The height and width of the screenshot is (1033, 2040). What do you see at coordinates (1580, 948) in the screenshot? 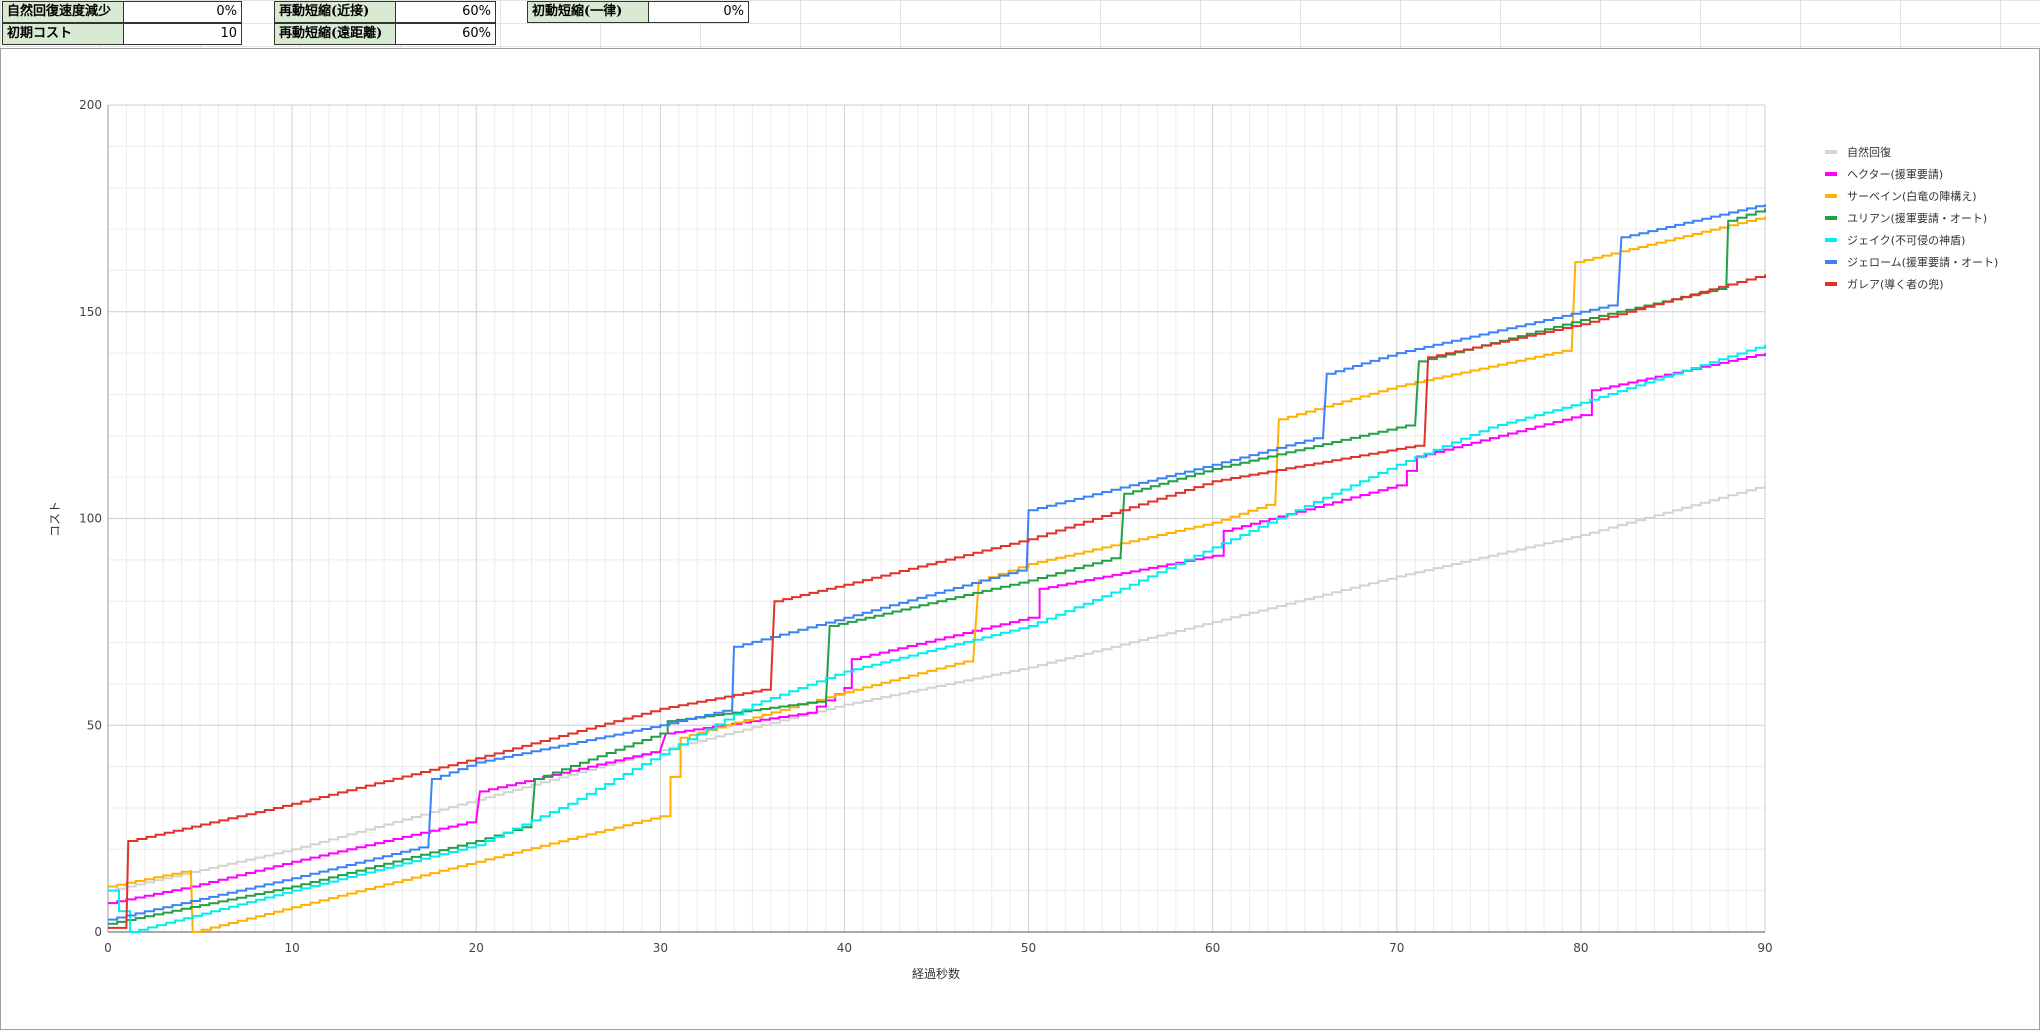
I see `x-tick-label: 80` at bounding box center [1580, 948].